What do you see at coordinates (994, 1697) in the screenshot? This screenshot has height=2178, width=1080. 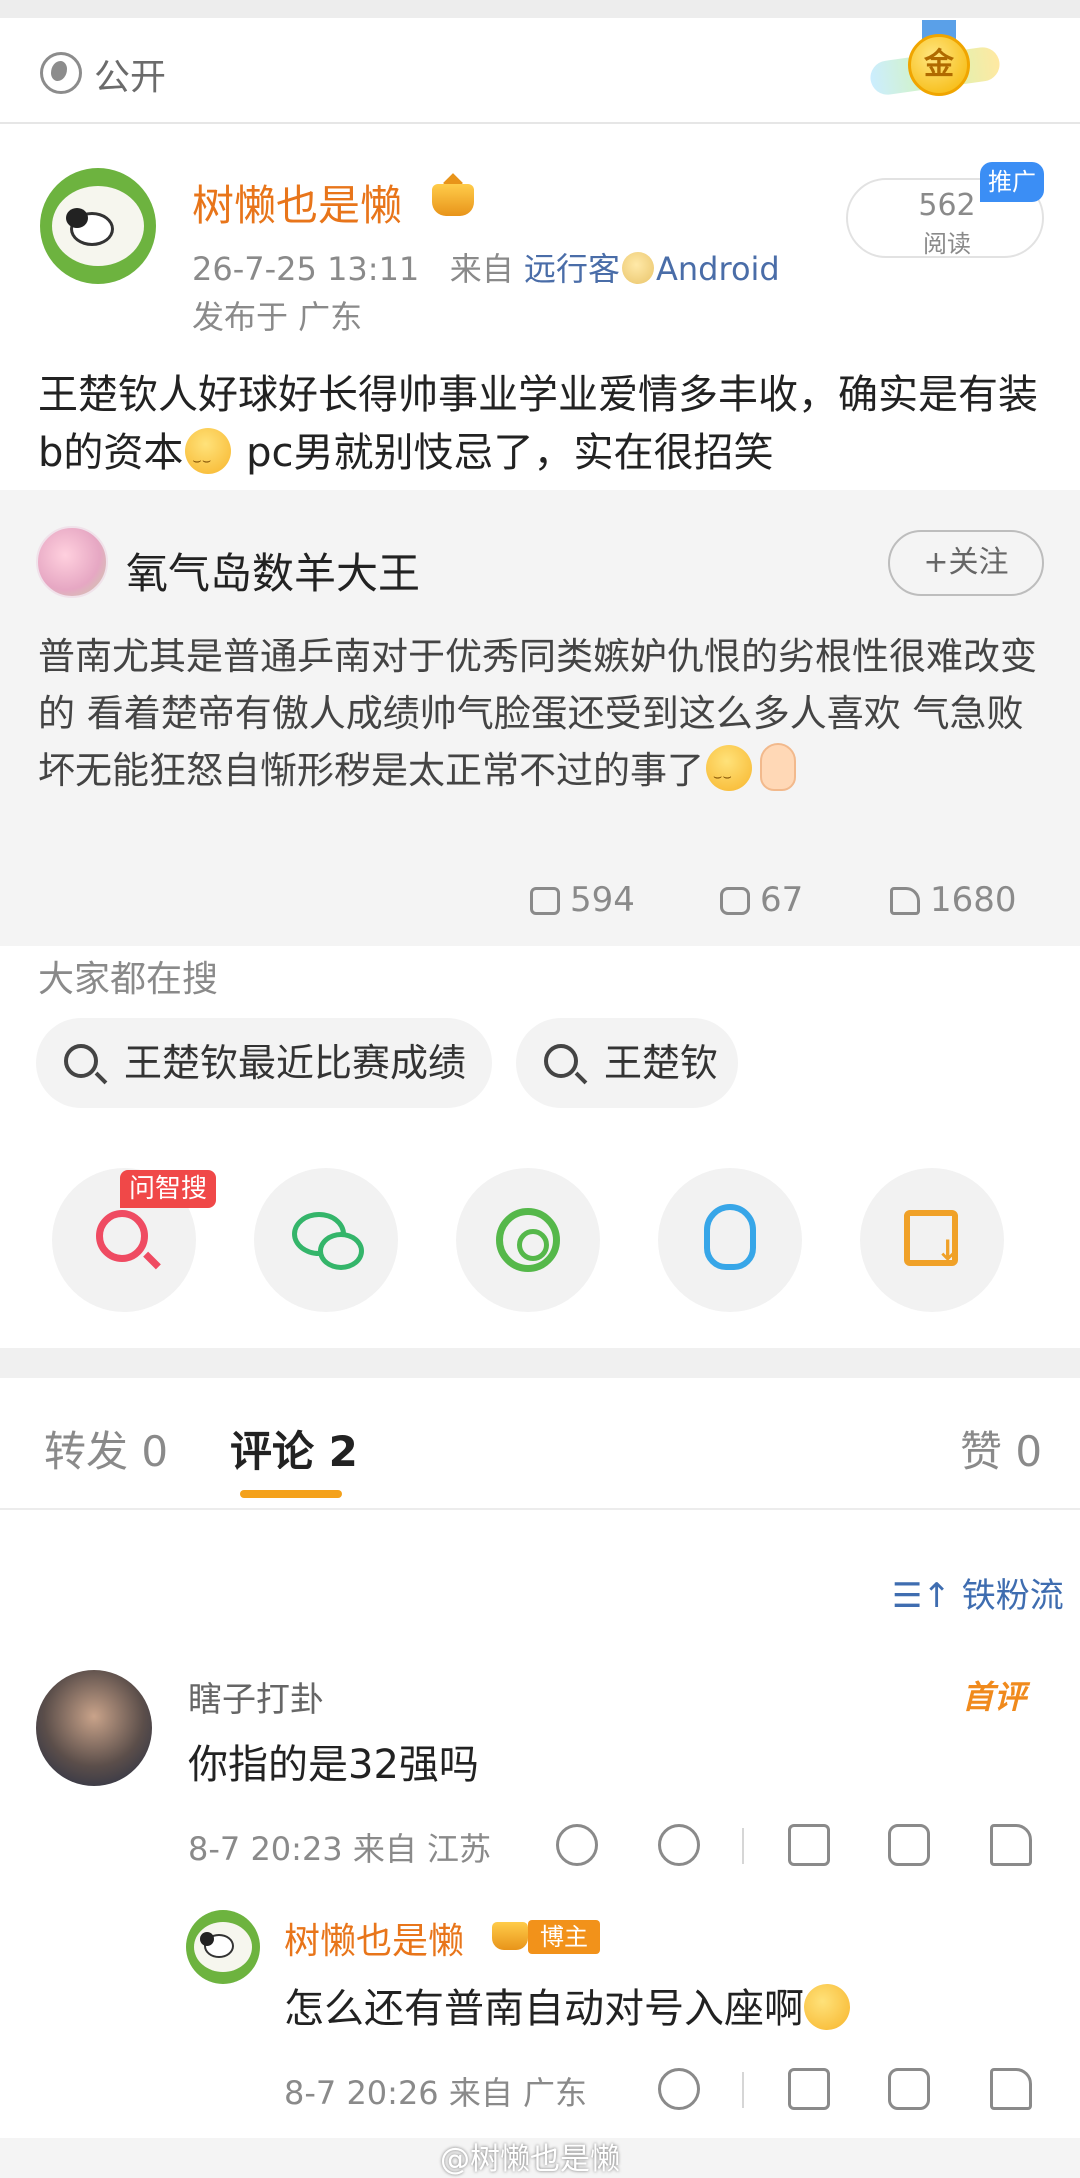 I see `first-comment-badge: 首评` at bounding box center [994, 1697].